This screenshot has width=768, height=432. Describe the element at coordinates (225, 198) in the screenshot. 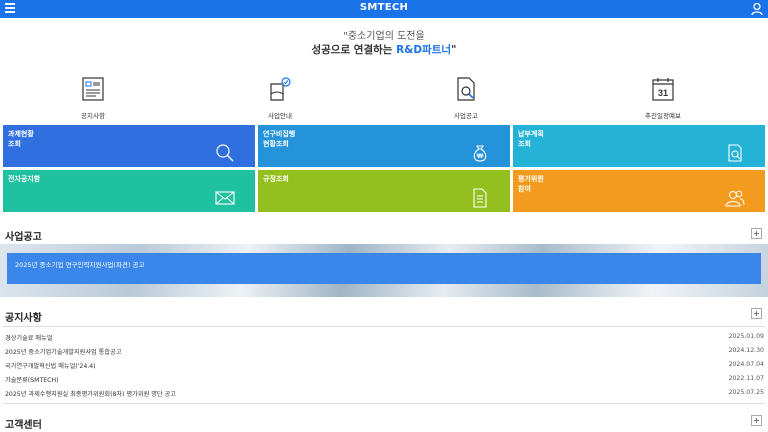

I see `envelope-icon` at that location.